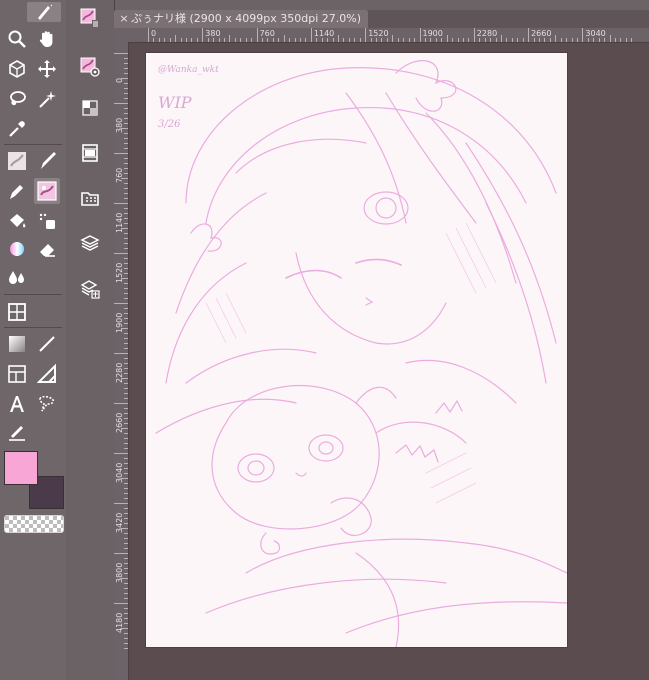 The width and height of the screenshot is (649, 680). I want to click on gradient-icon, so click(17, 249).